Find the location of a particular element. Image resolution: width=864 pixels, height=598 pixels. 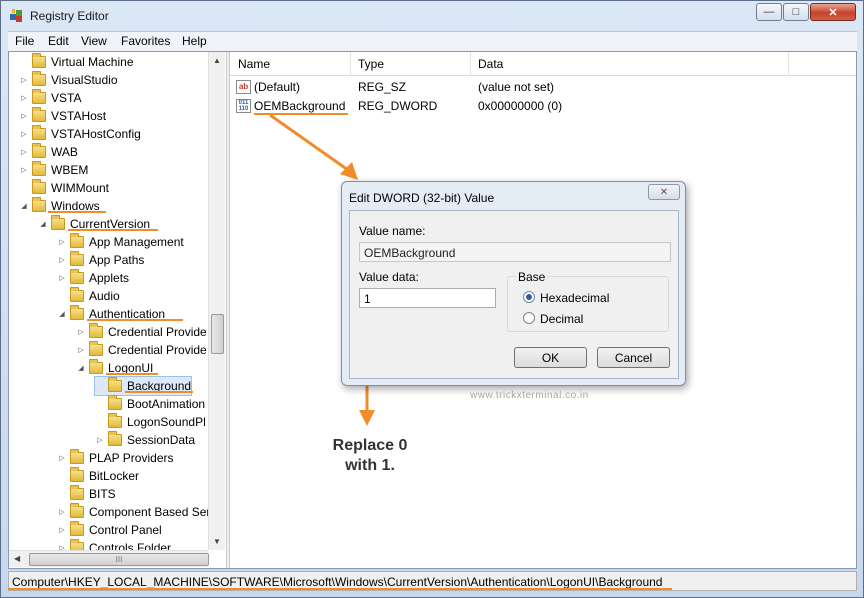

tree-node: ▷ Applets is located at coordinates (93, 278).